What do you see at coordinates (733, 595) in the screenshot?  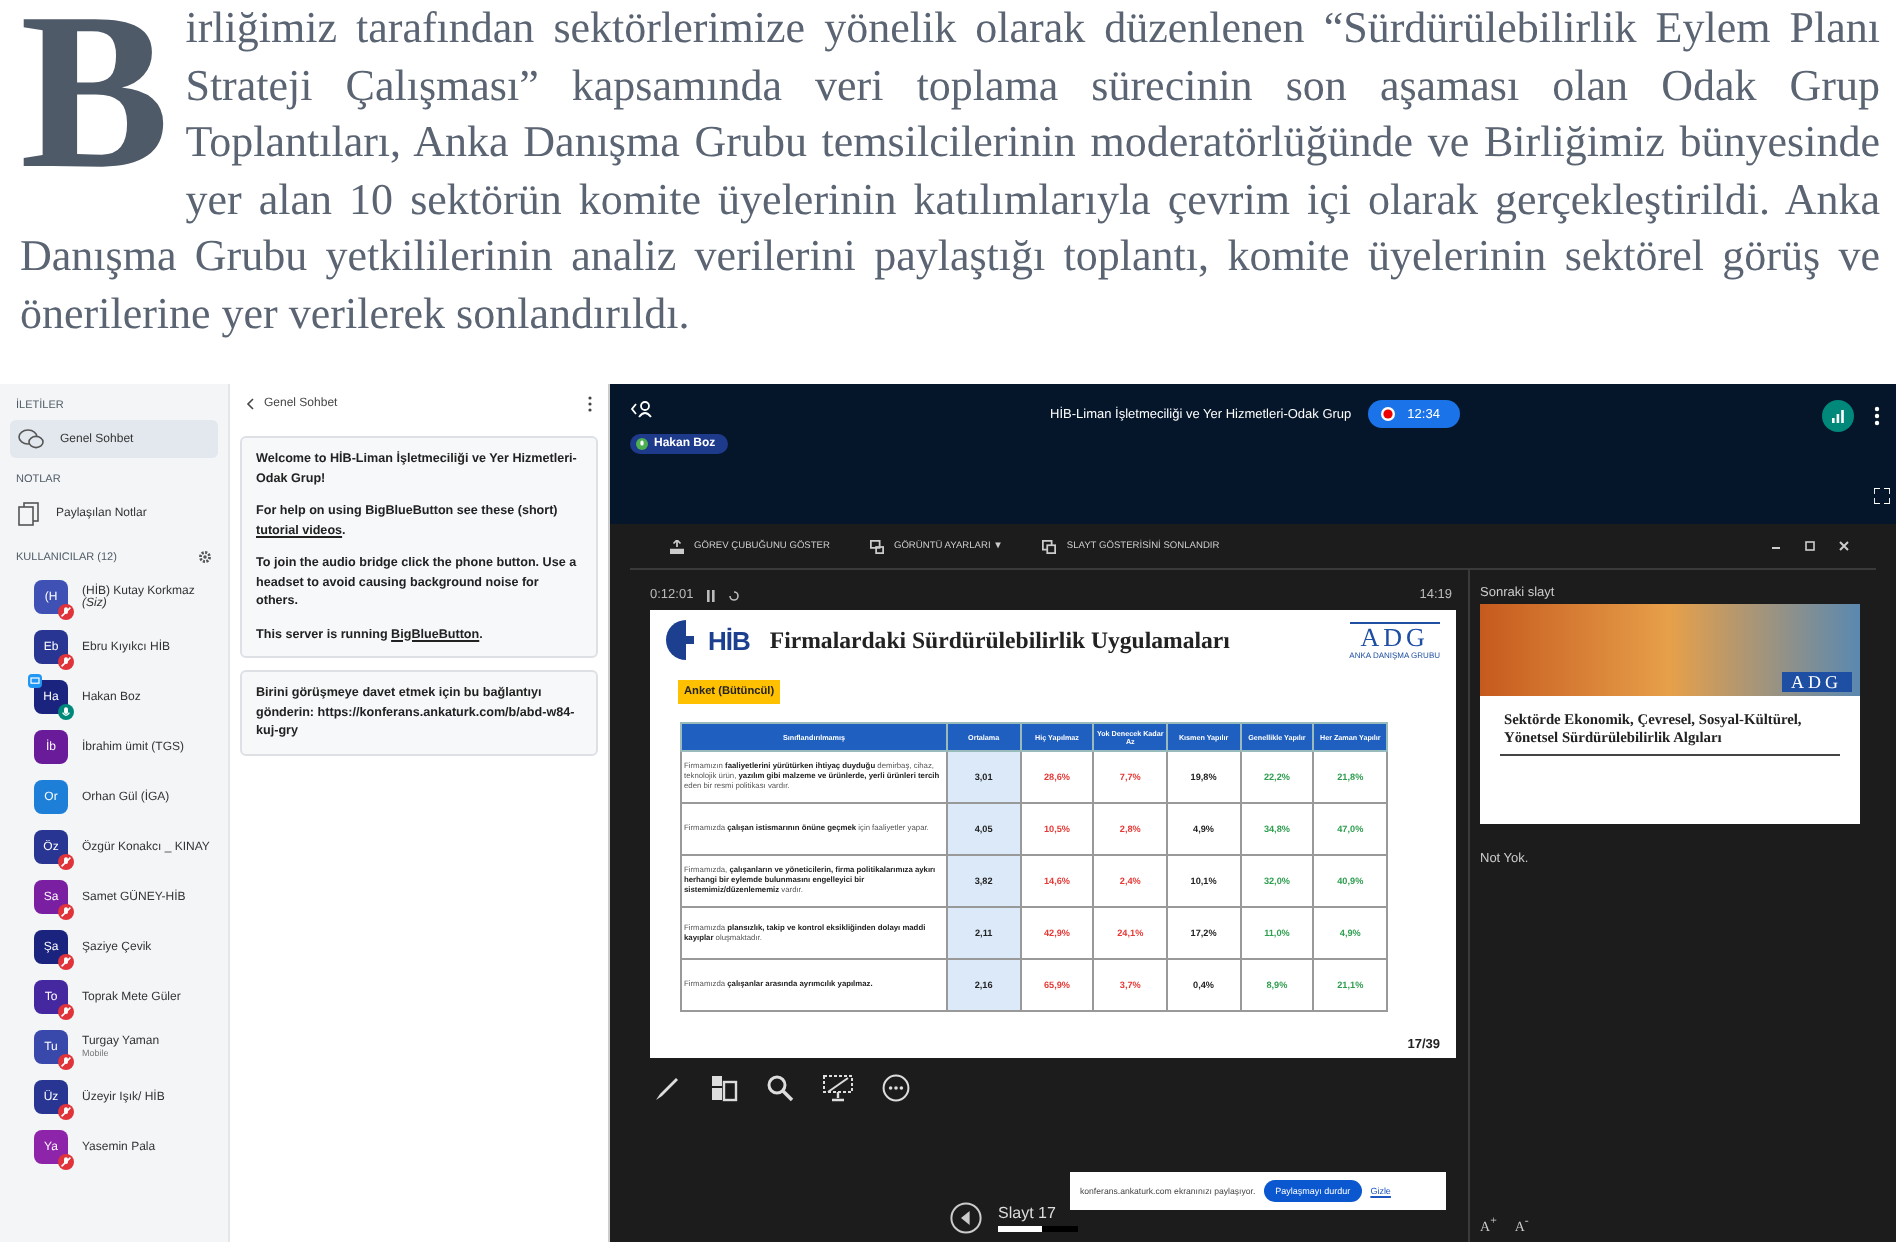 I see `reset-icon` at bounding box center [733, 595].